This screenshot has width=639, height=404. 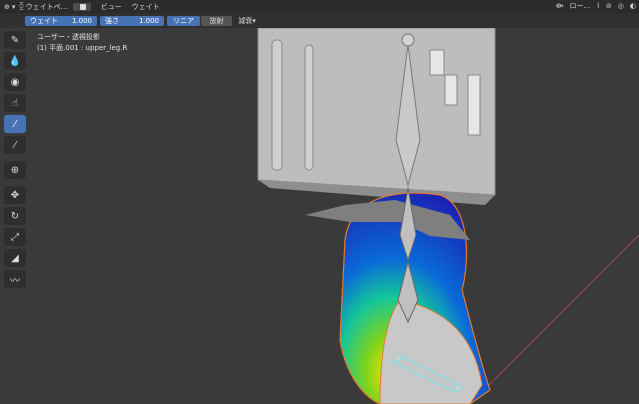 What do you see at coordinates (15, 82) in the screenshot?
I see `average-tool-icon: ◉` at bounding box center [15, 82].